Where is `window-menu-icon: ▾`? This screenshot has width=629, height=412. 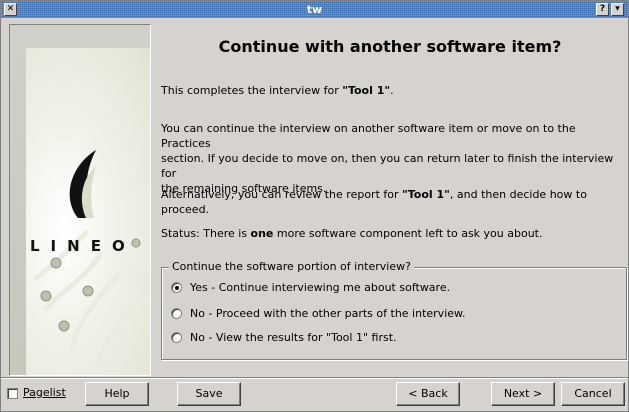
window-menu-icon: ▾ is located at coordinates (617, 9).